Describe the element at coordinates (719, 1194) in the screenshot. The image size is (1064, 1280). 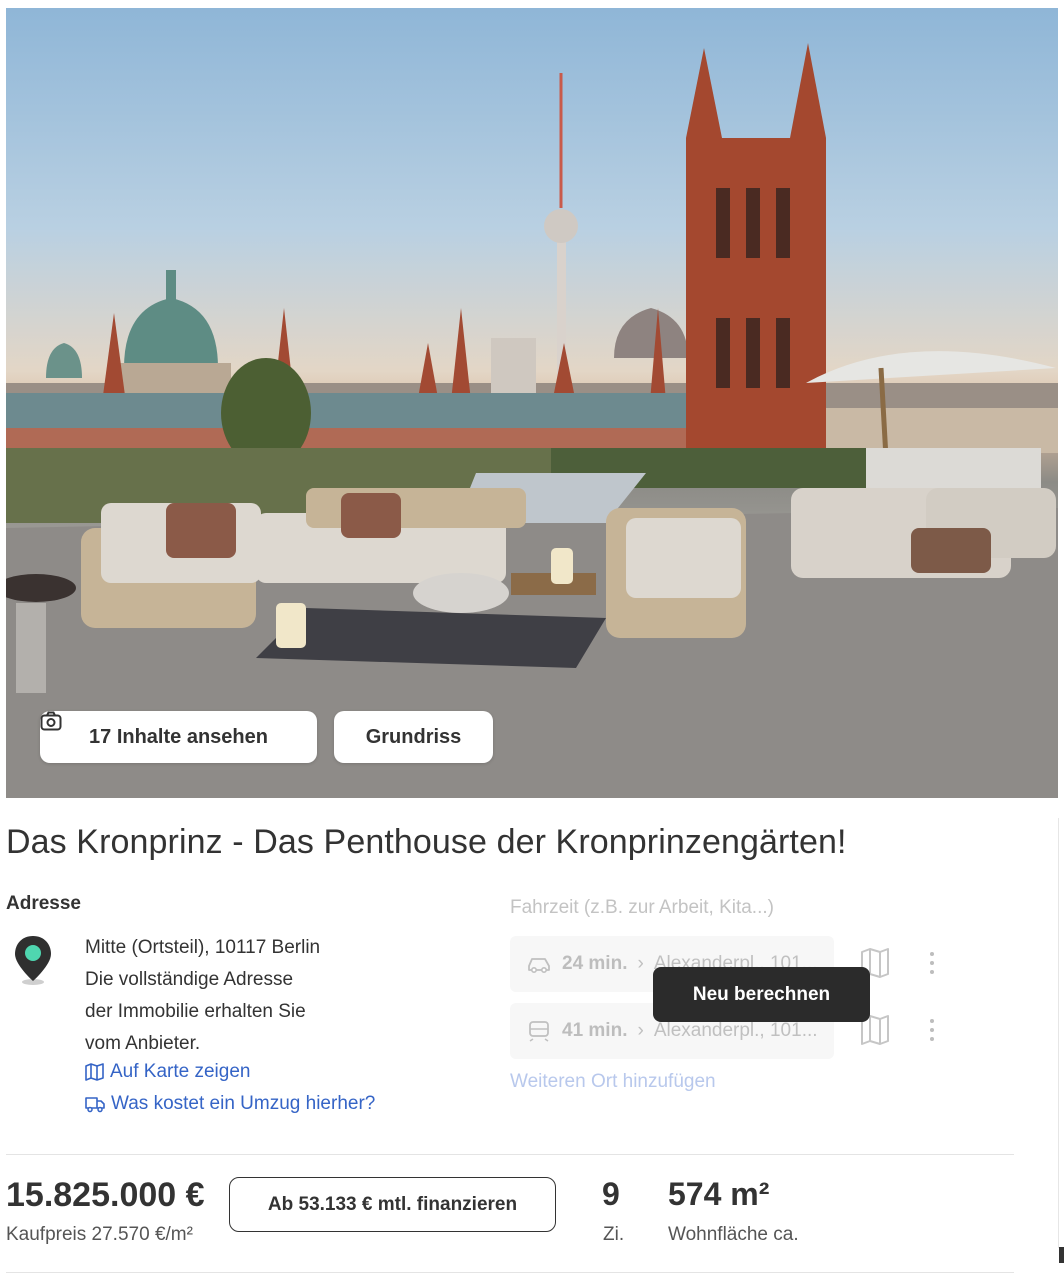
I see `area-value: 574 m²` at that location.